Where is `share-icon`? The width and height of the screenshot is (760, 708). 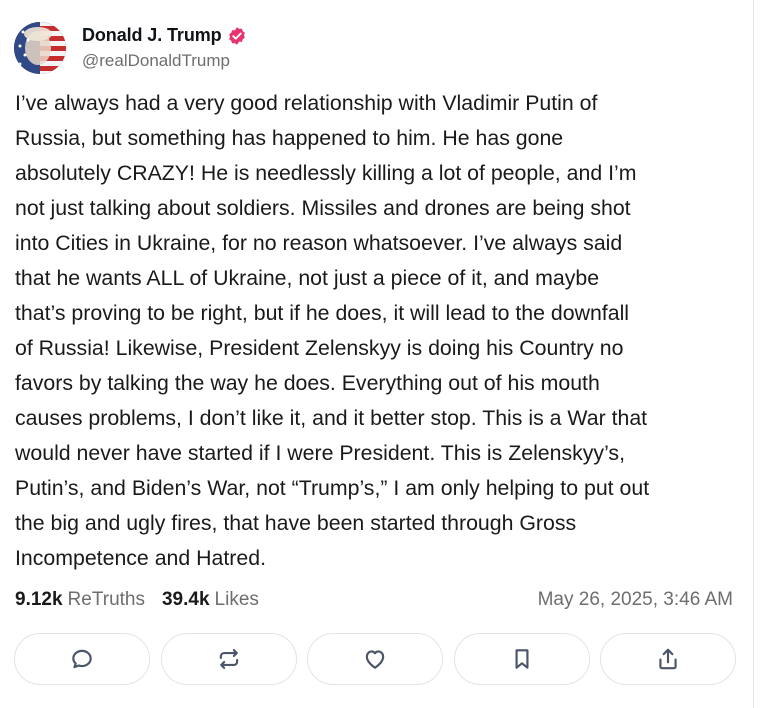 share-icon is located at coordinates (668, 659).